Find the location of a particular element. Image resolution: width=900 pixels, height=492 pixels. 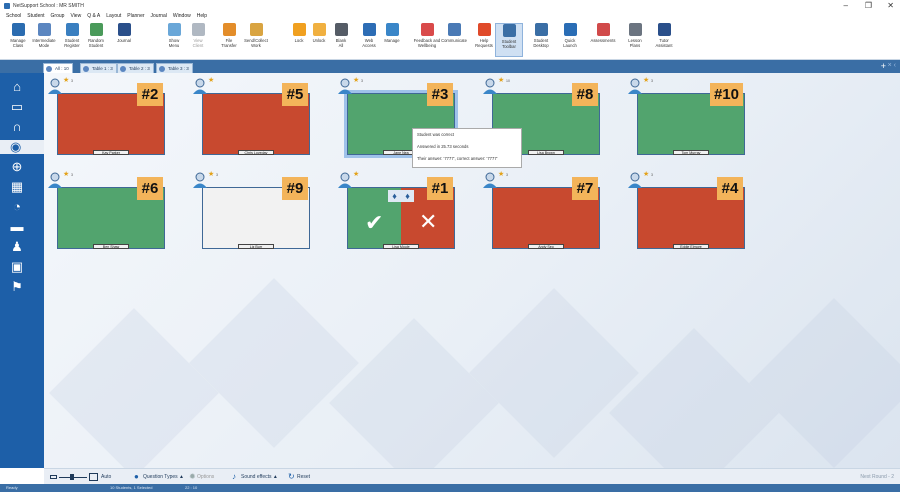

next-round-button: Next Round - 2 is located at coordinates (877, 477).